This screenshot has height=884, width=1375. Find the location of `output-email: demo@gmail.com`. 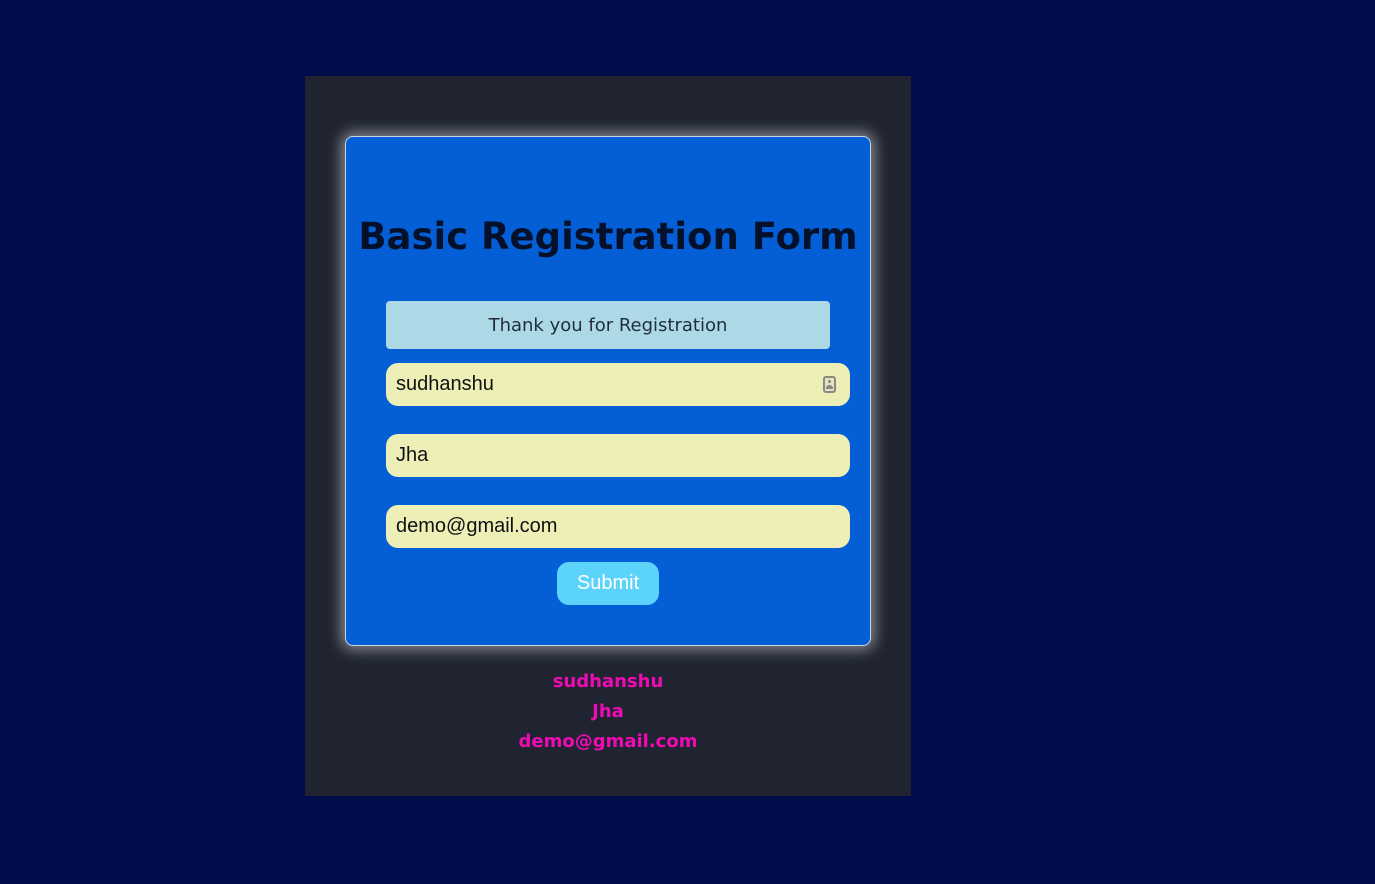

output-email: demo@gmail.com is located at coordinates (608, 741).